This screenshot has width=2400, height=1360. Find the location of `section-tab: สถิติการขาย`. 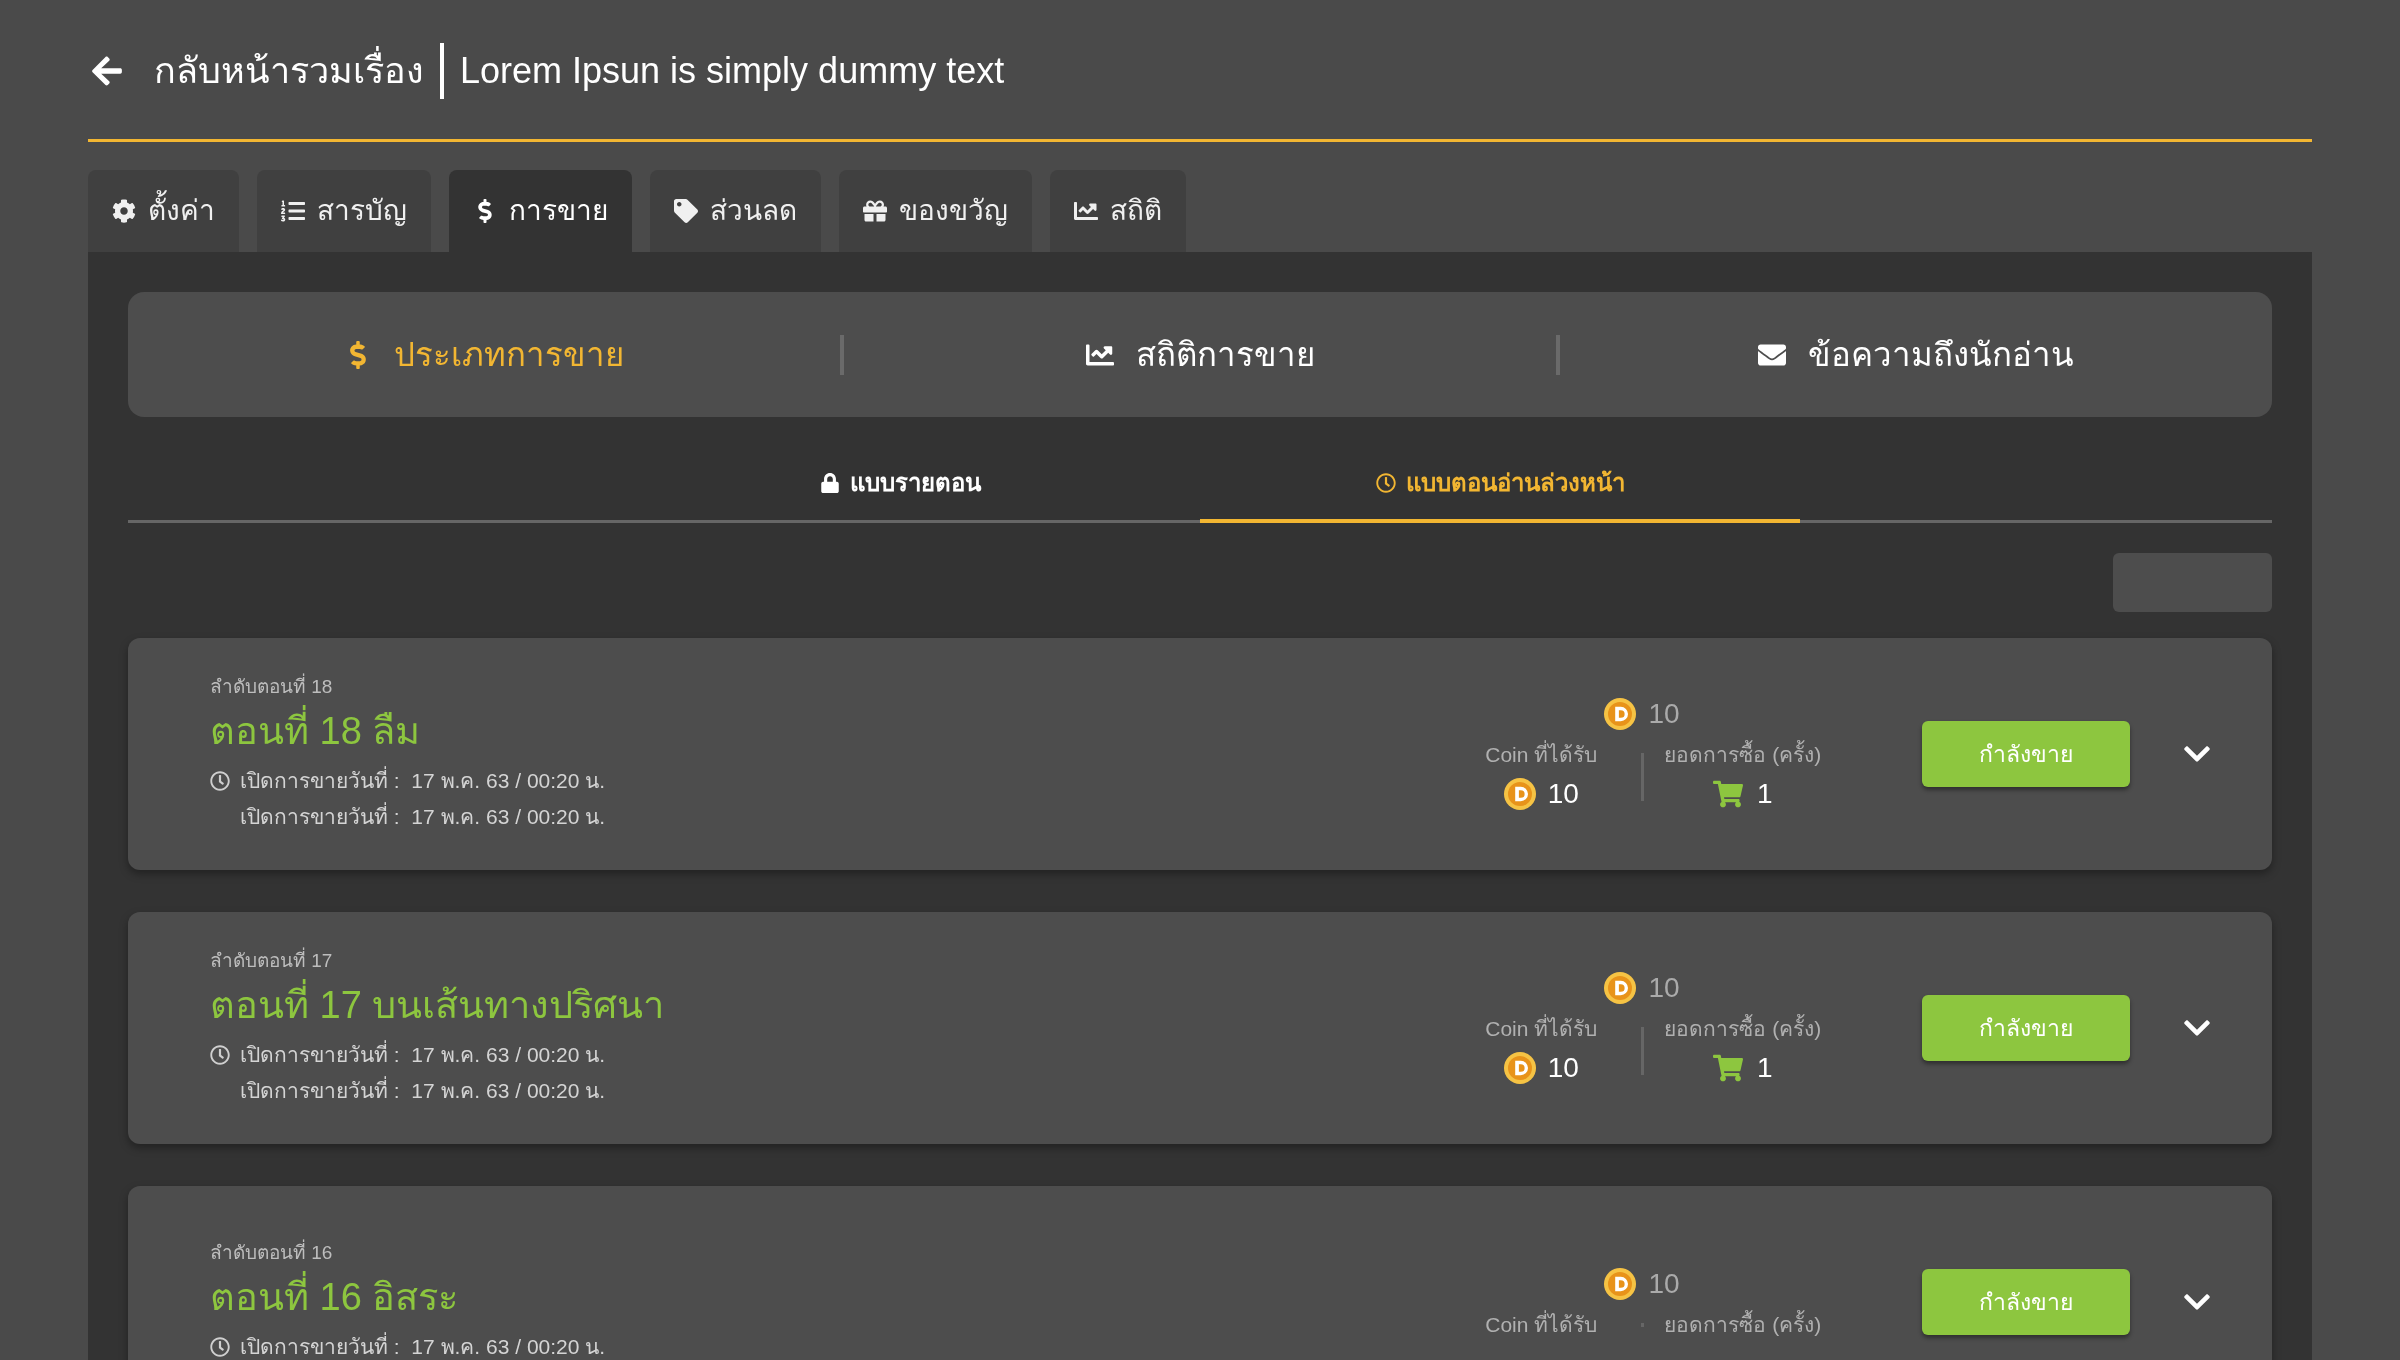

section-tab: สถิติการขาย is located at coordinates (1200, 354).